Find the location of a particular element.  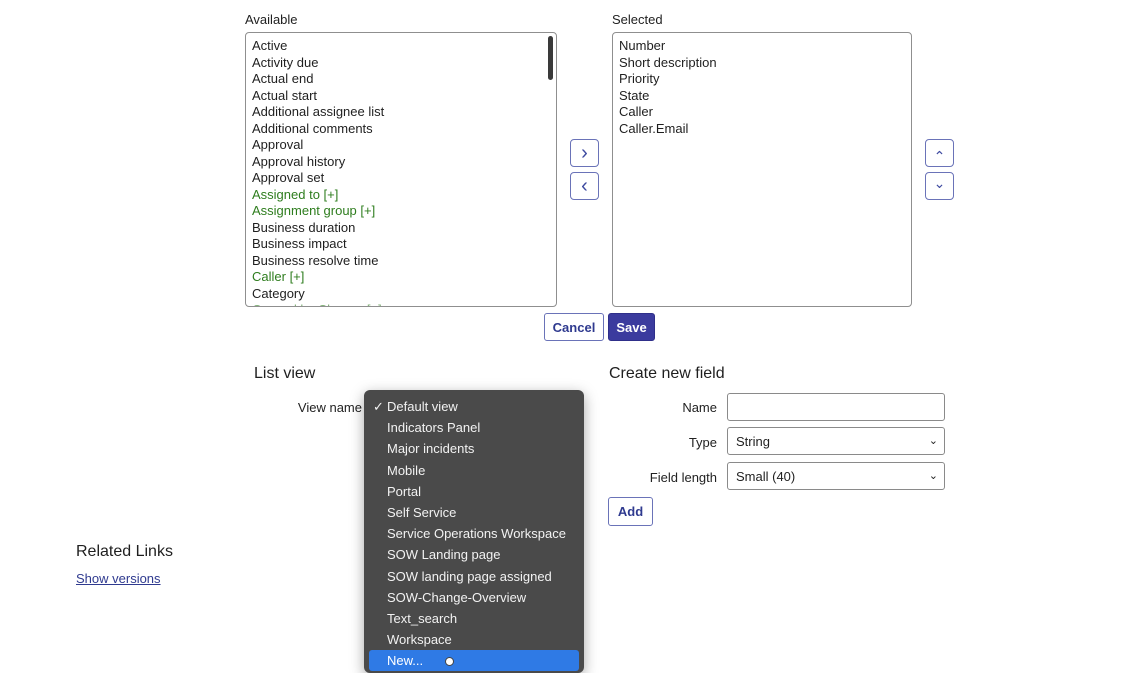

view-option: Indicators Panel is located at coordinates (474, 427).